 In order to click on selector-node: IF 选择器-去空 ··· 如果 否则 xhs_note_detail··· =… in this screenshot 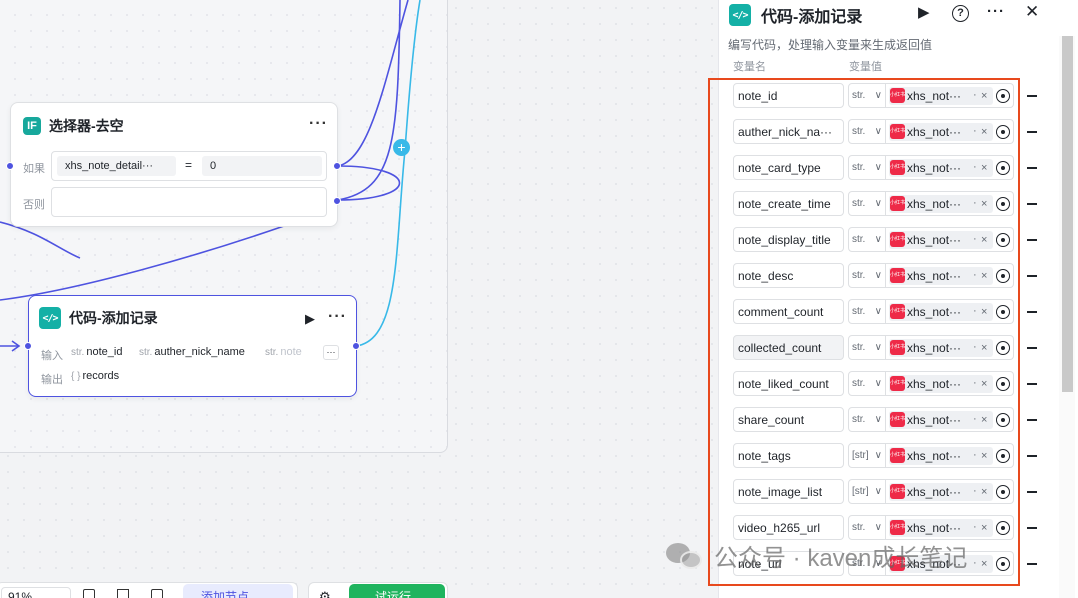, I will do `click(173, 164)`.